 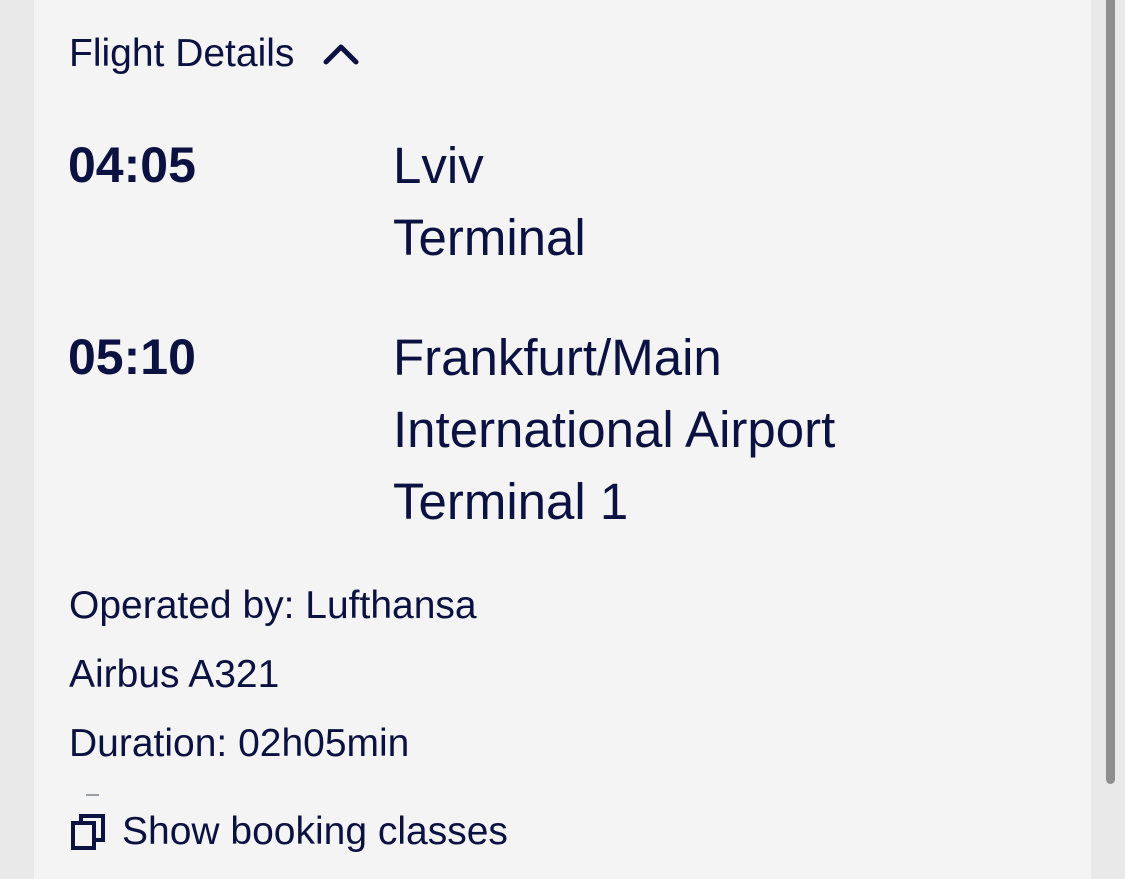 I want to click on scrollbar-thumb, so click(x=1110, y=392).